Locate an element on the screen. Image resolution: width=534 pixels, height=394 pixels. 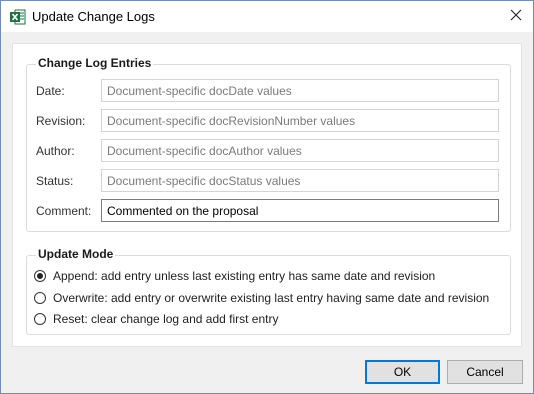
update-mode-legend: Update Mode is located at coordinates (76, 254).